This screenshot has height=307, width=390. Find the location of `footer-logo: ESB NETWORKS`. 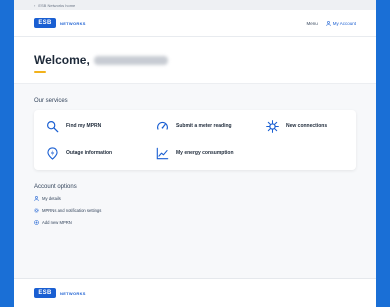

footer-logo: ESB NETWORKS is located at coordinates (60, 293).